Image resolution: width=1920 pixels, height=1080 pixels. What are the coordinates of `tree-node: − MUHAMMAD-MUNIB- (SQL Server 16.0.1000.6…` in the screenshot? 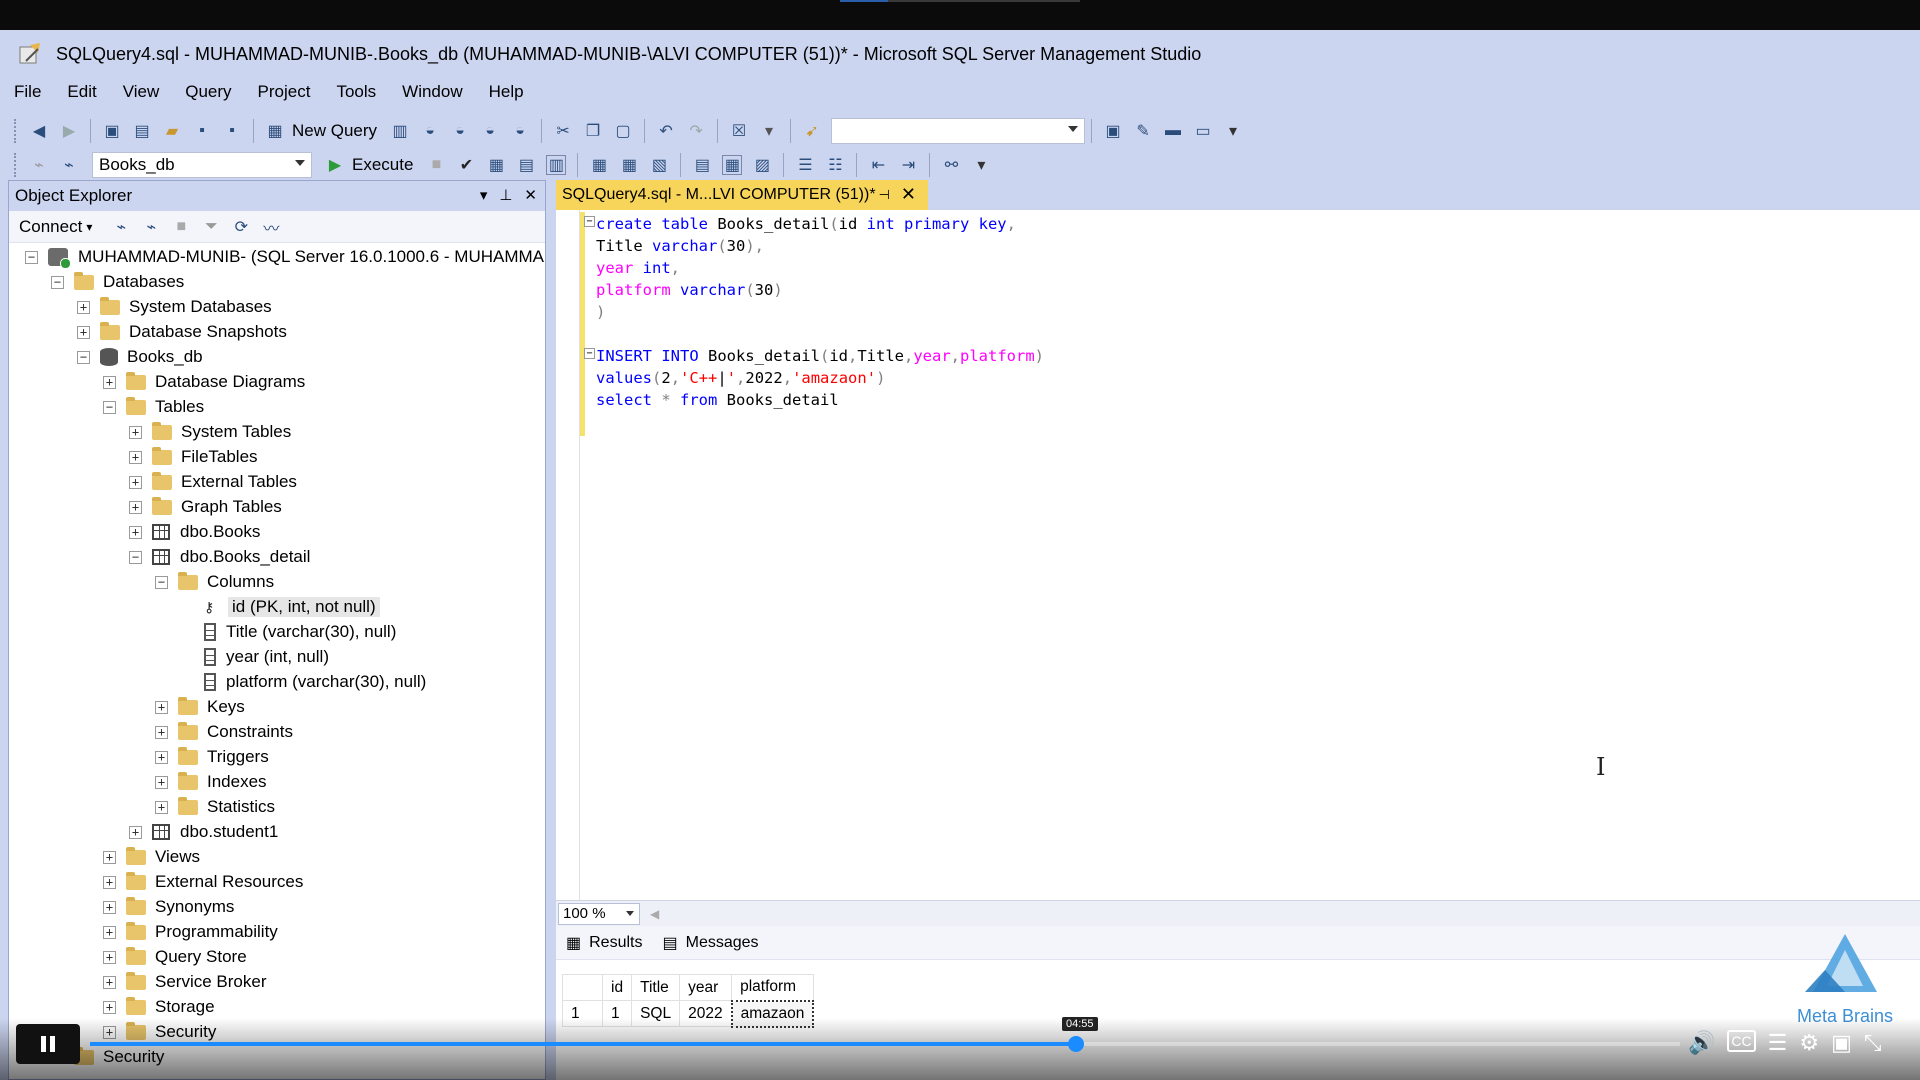 It's located at (285, 257).